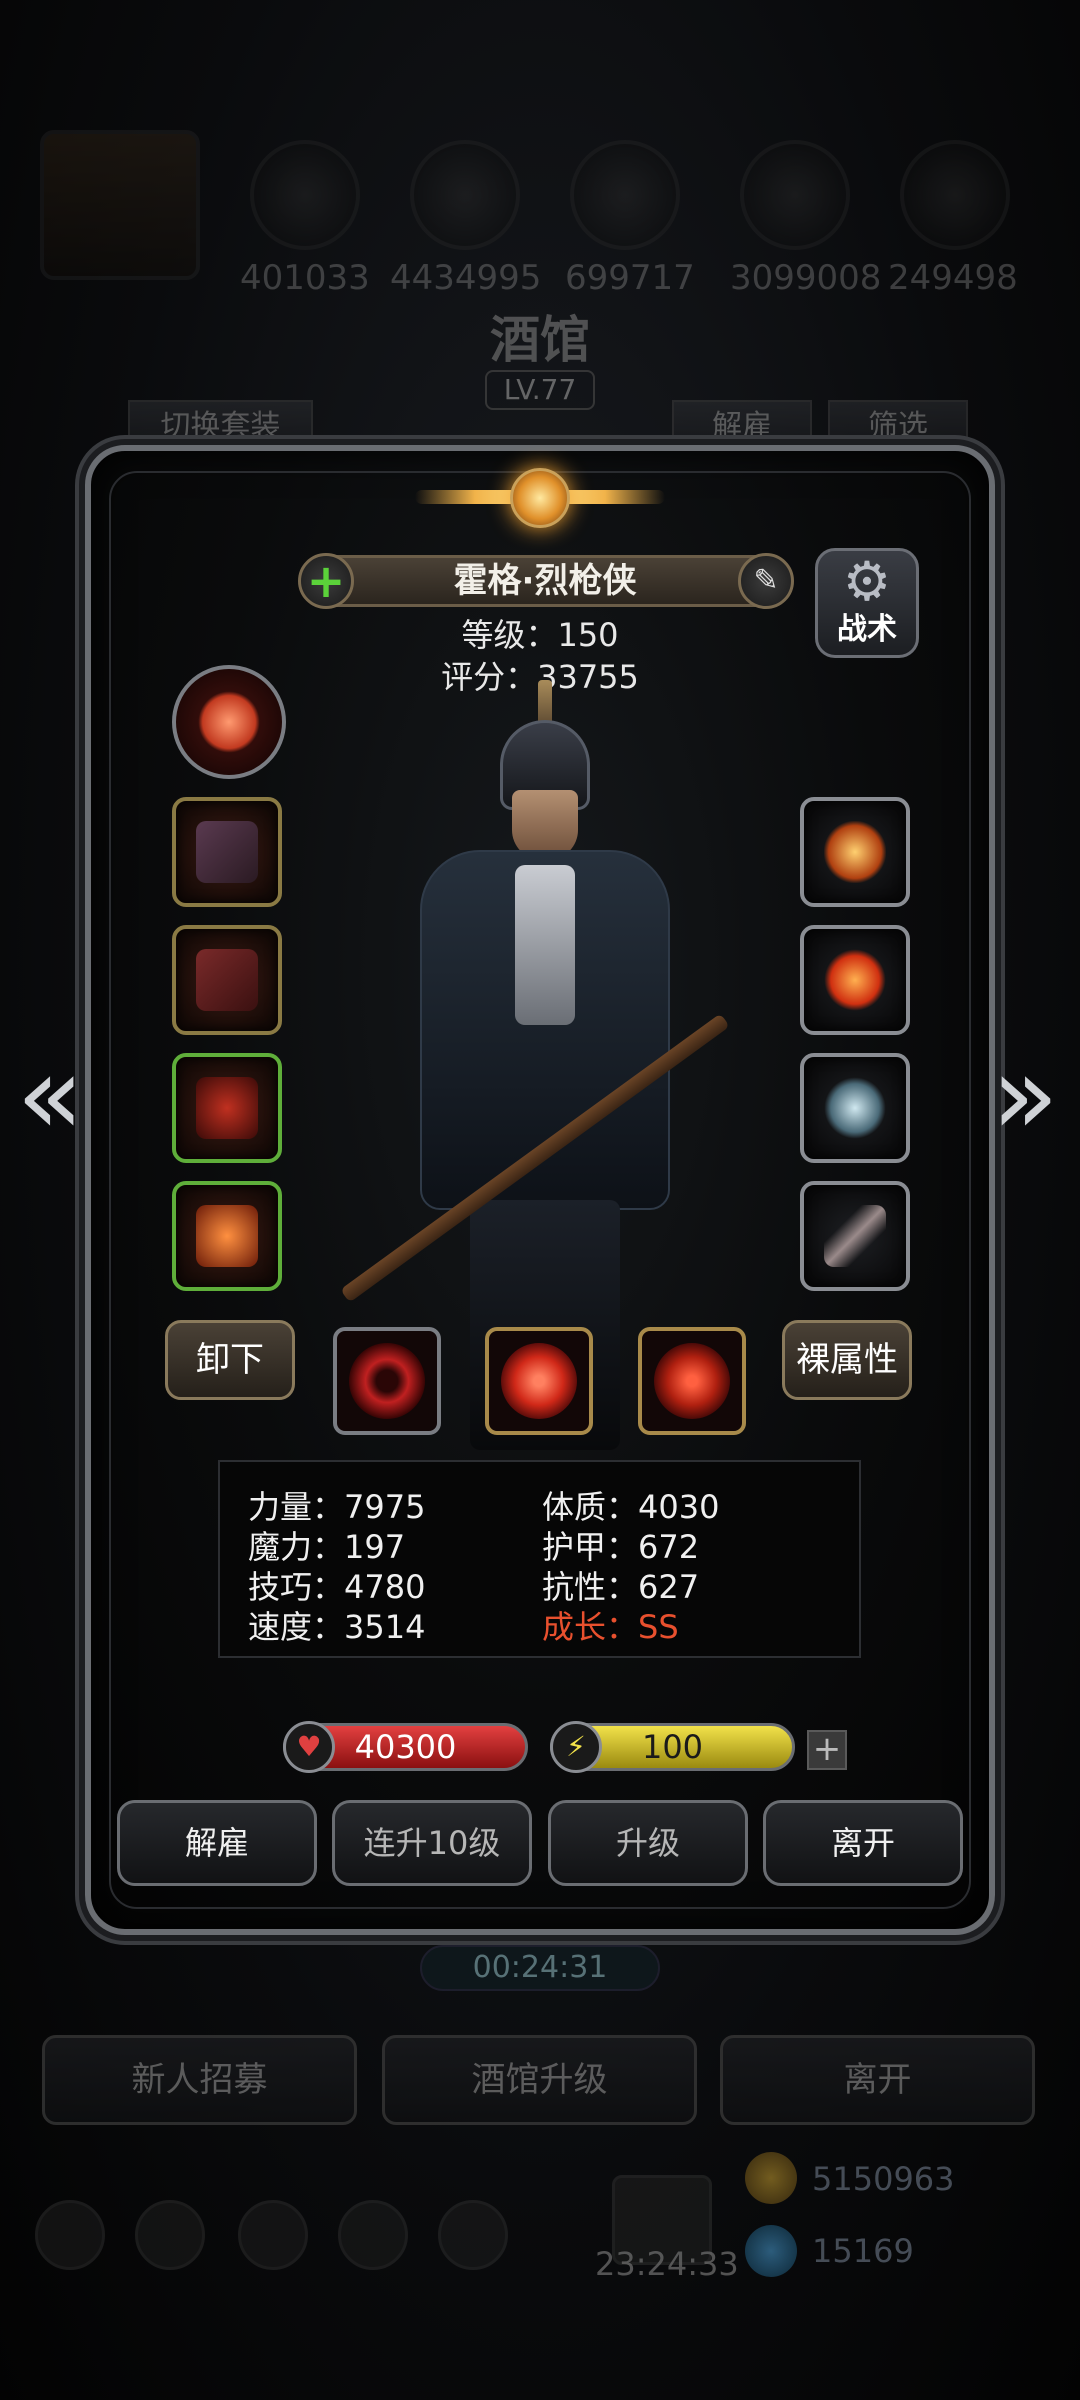 The image size is (1080, 2400). I want to click on edit-icon: ✎, so click(766, 580).